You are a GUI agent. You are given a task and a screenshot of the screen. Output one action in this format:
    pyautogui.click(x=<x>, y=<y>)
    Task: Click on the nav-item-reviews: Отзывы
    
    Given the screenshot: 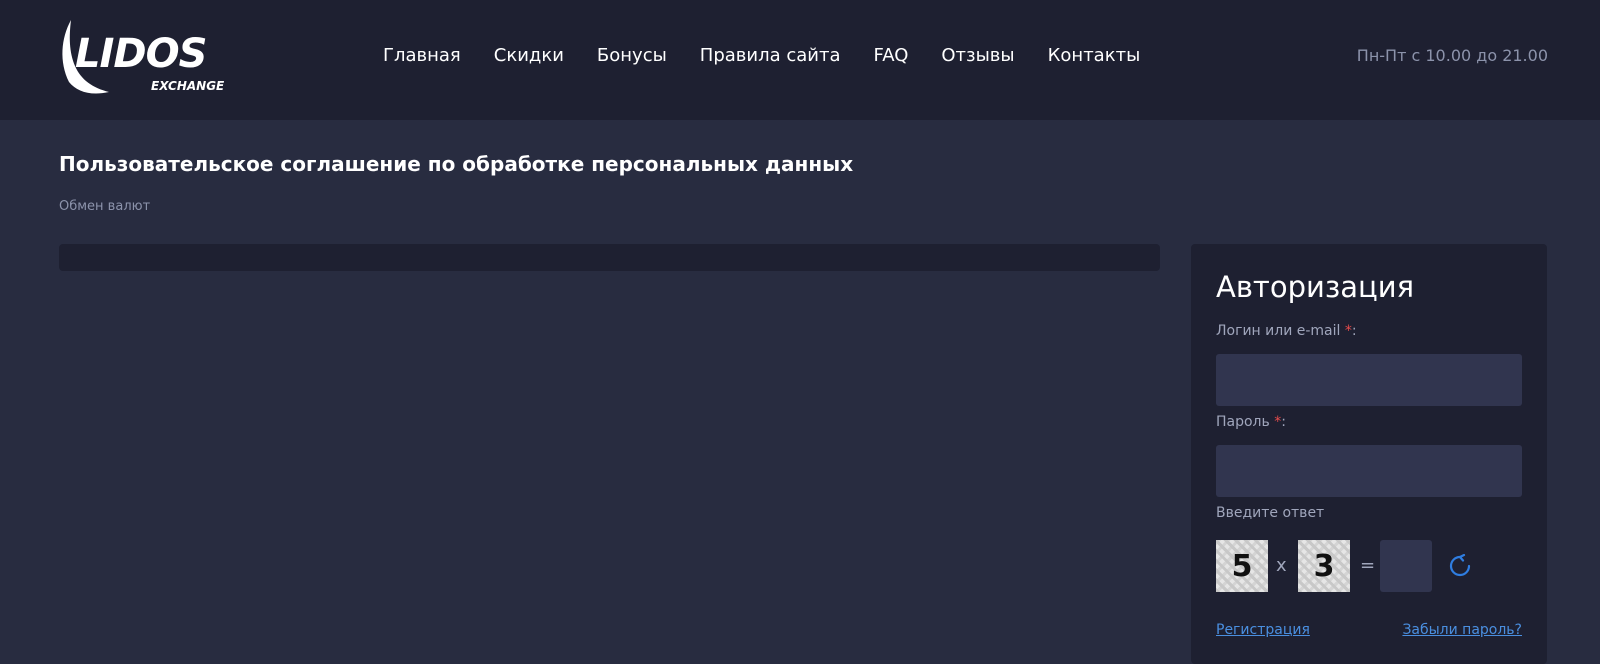 What is the action you would take?
    pyautogui.click(x=977, y=56)
    